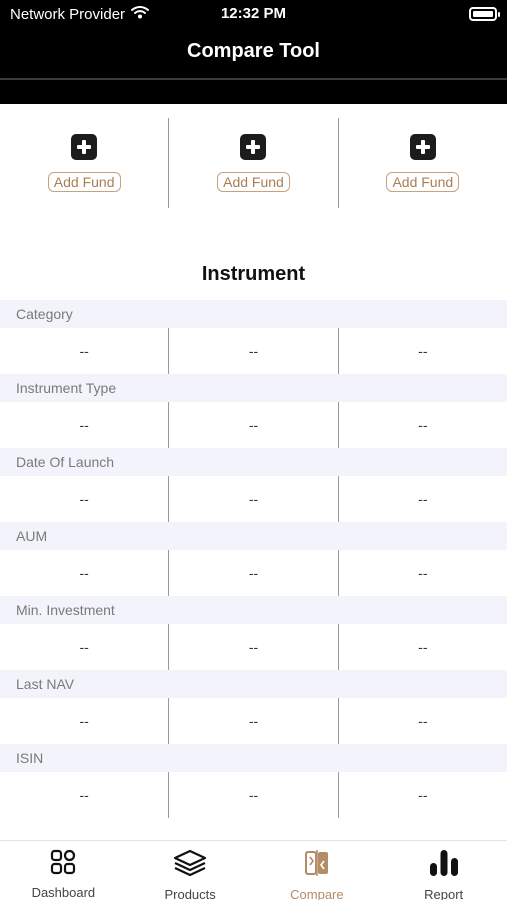 Image resolution: width=507 pixels, height=900 pixels. I want to click on compare-icon, so click(317, 865).